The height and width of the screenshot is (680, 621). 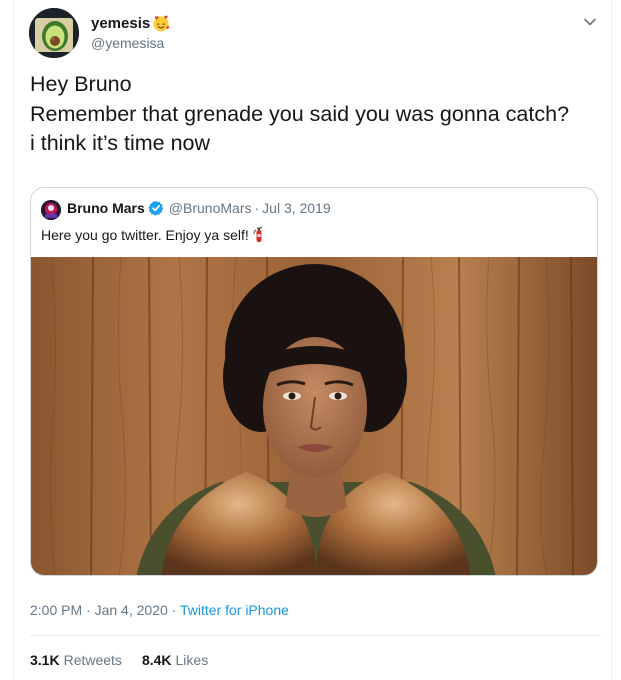 What do you see at coordinates (296, 208) in the screenshot?
I see `quoted-tweet-date: Jul 3, 2019` at bounding box center [296, 208].